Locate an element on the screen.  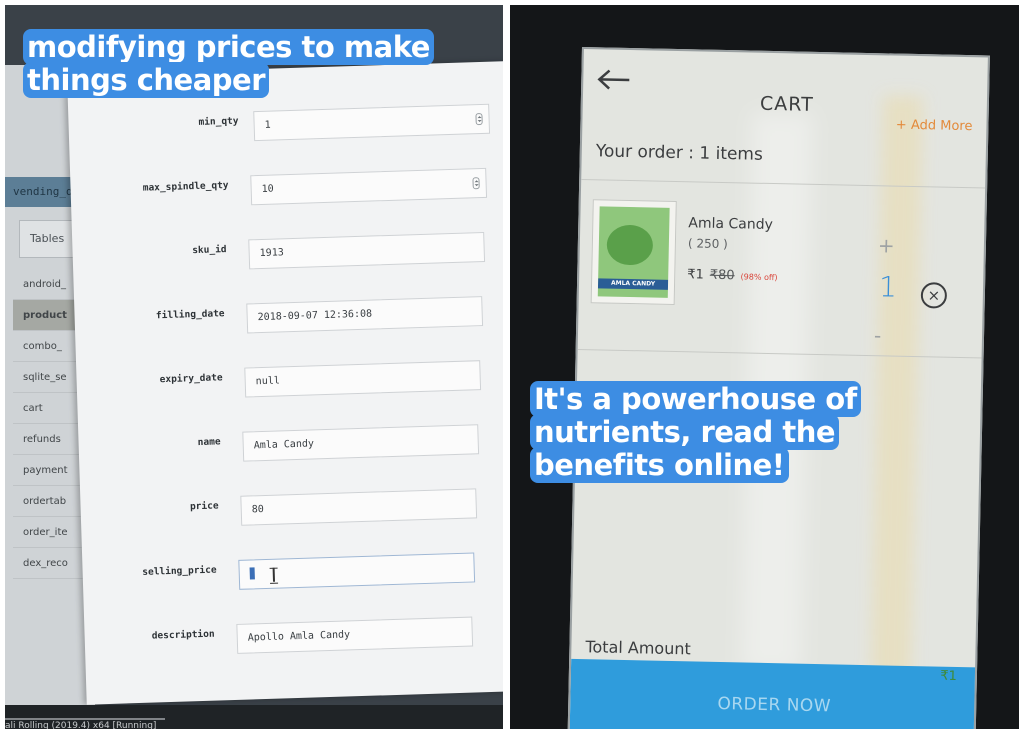
caption-text: modifying prices to make things cheaper is located at coordinates (228, 63).